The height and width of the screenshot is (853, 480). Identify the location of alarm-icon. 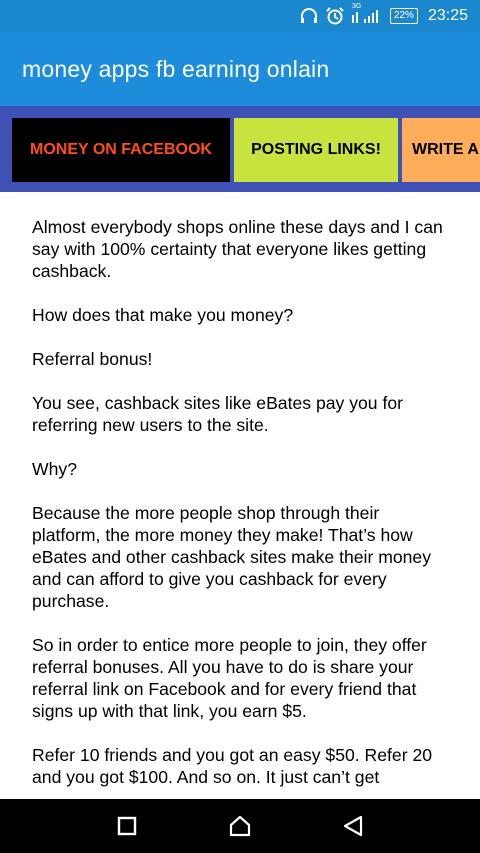
(335, 16).